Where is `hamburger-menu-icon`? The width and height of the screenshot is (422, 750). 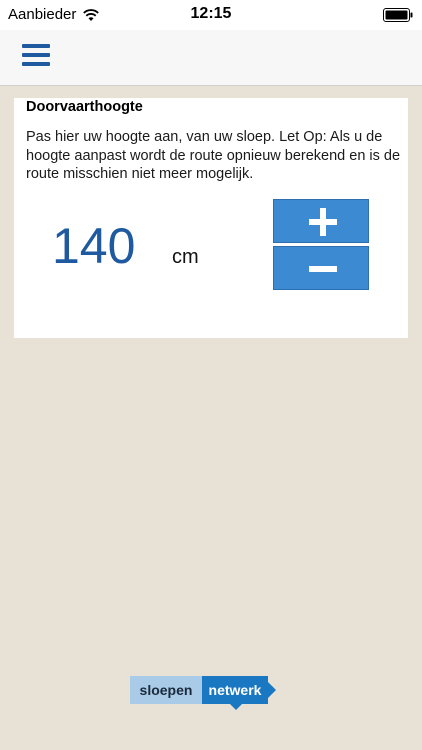 hamburger-menu-icon is located at coordinates (36, 55).